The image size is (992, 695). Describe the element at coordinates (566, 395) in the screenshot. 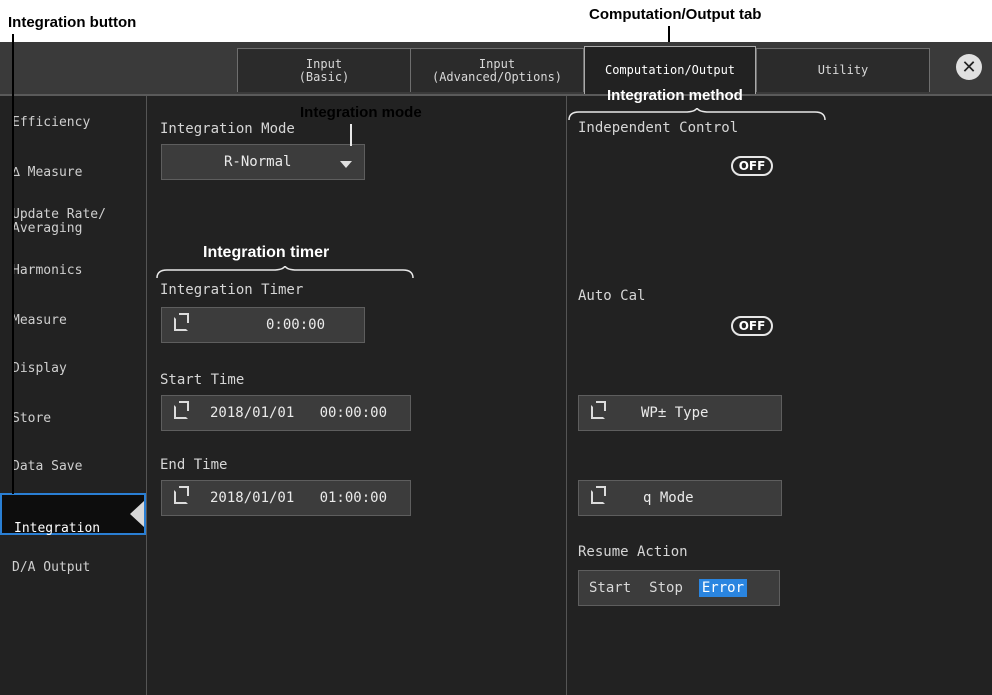

I see `panel-divider` at that location.